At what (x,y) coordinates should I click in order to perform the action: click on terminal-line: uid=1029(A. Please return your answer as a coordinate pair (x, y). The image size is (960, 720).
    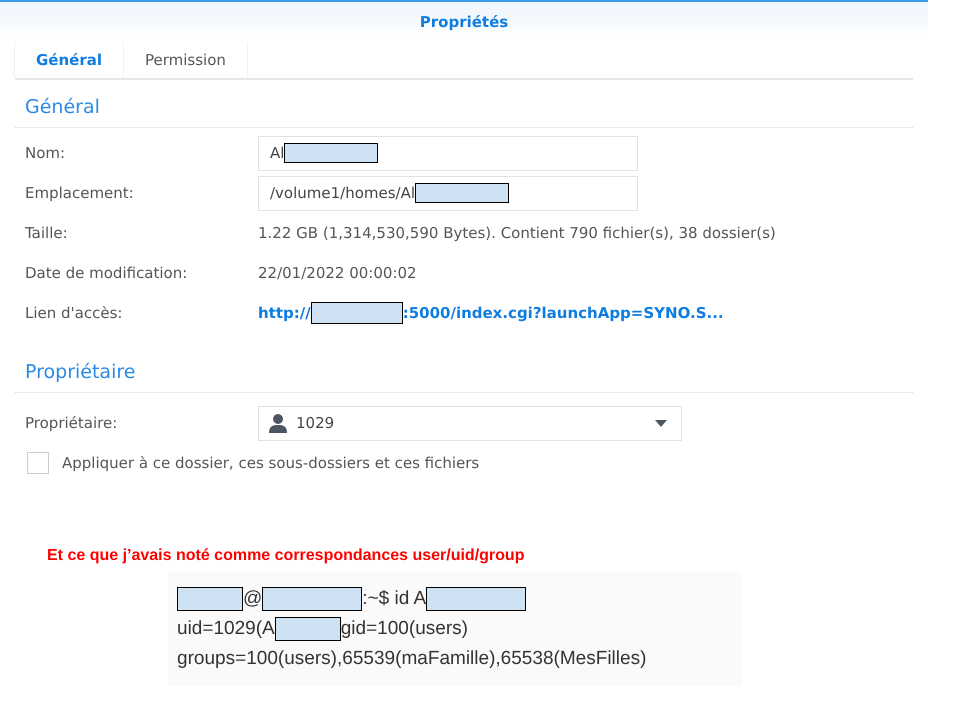
    Looking at the image, I should click on (226, 629).